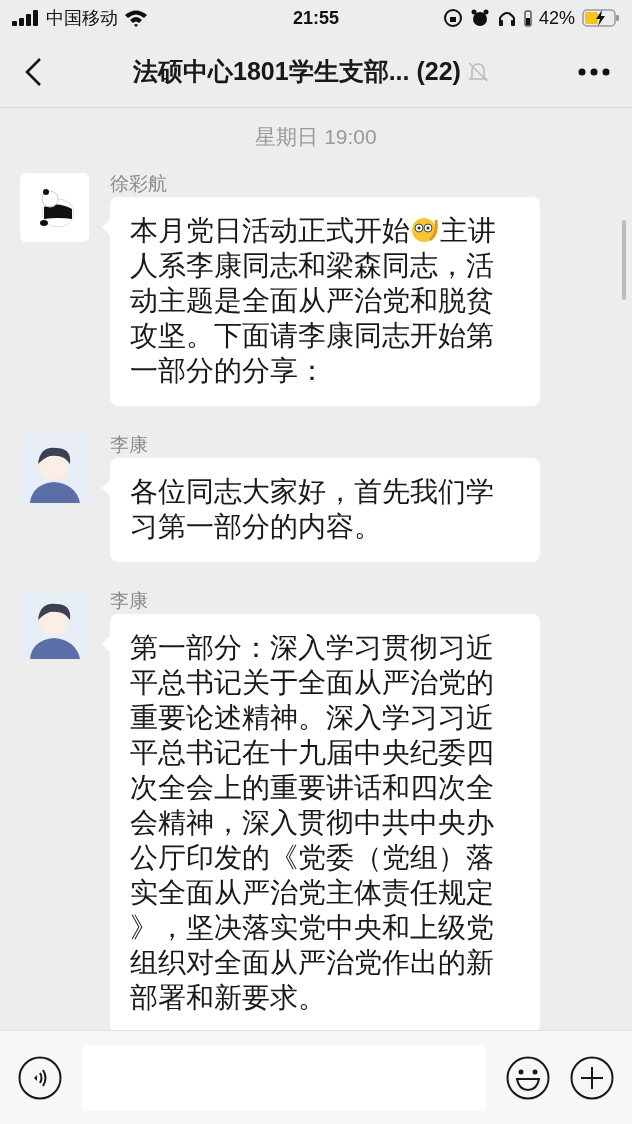  What do you see at coordinates (601, 18) in the screenshot?
I see `battery-charging-icon` at bounding box center [601, 18].